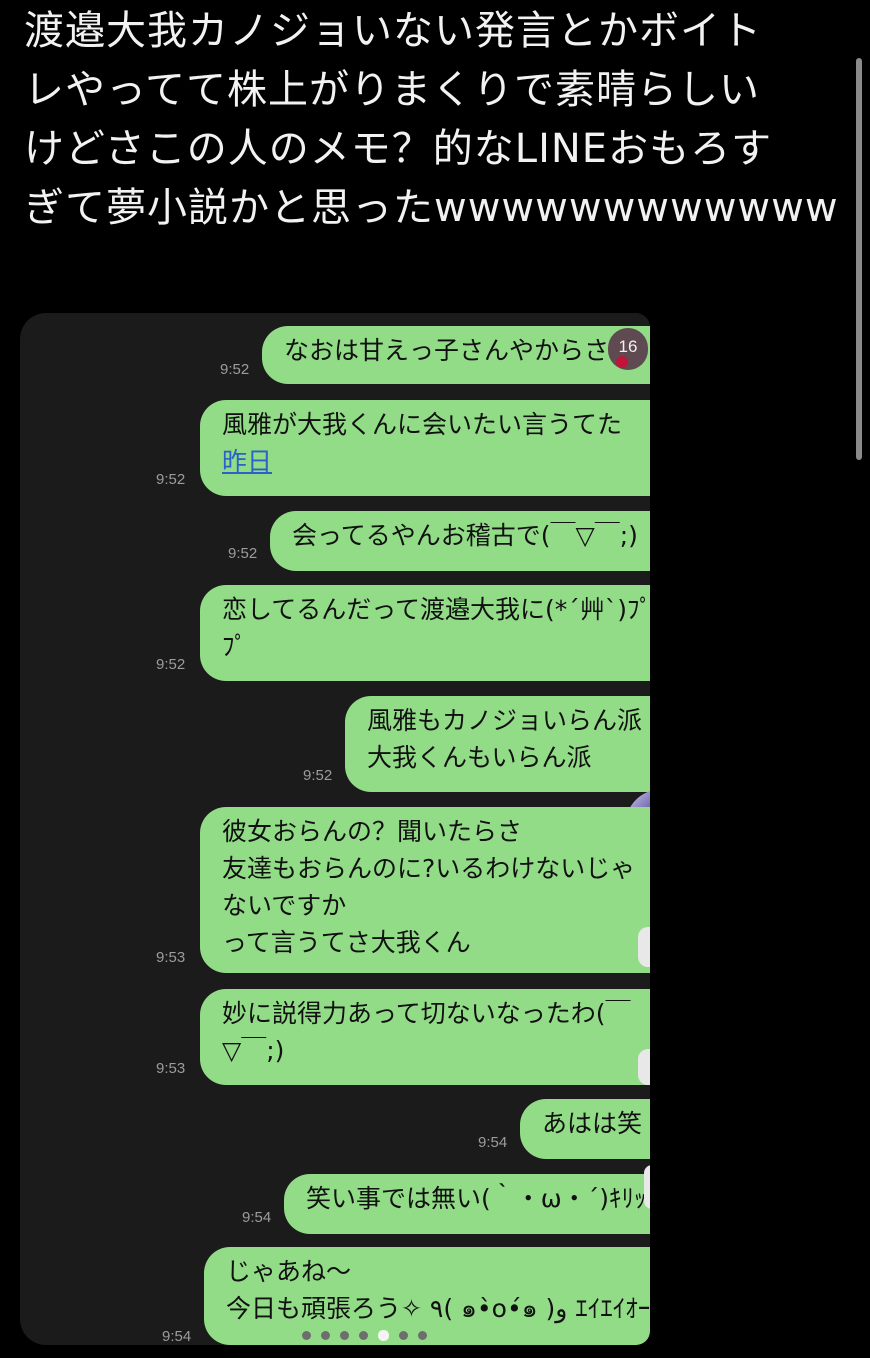 The height and width of the screenshot is (1358, 870). I want to click on message-text: って言うてさ大我くん, so click(346, 942).